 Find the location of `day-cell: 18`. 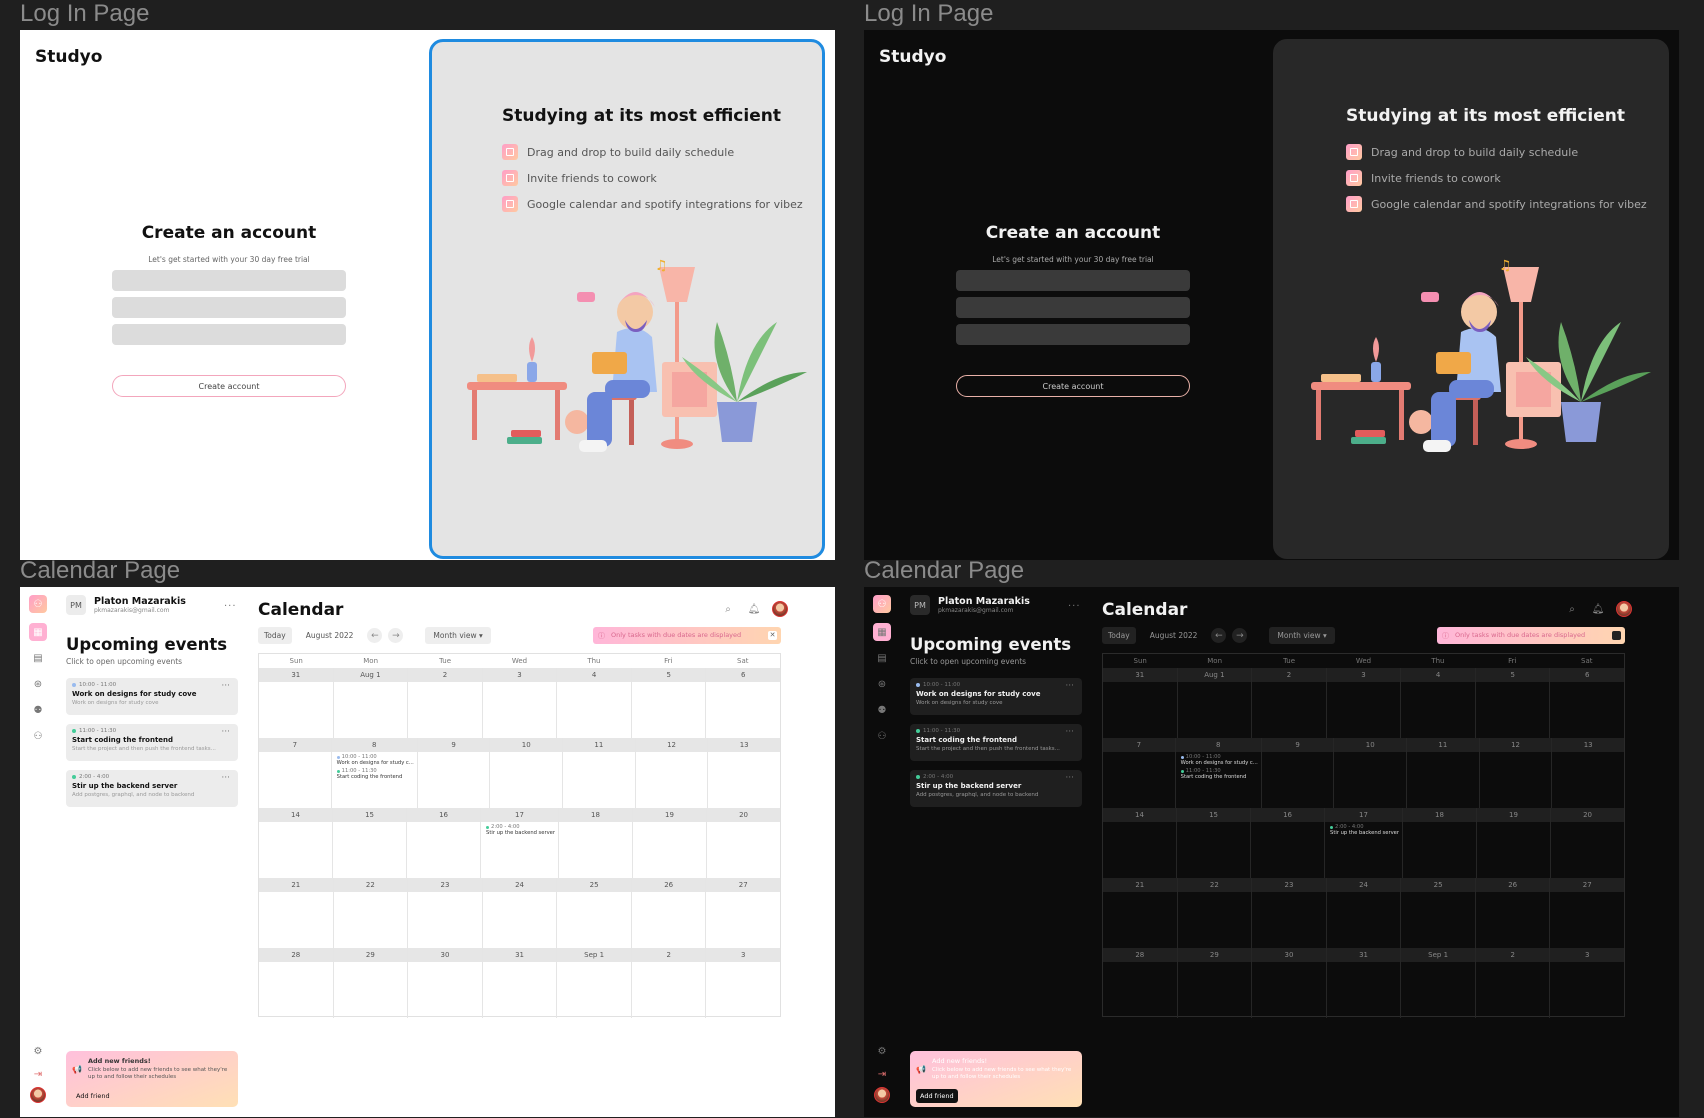

day-cell: 18 is located at coordinates (595, 843).